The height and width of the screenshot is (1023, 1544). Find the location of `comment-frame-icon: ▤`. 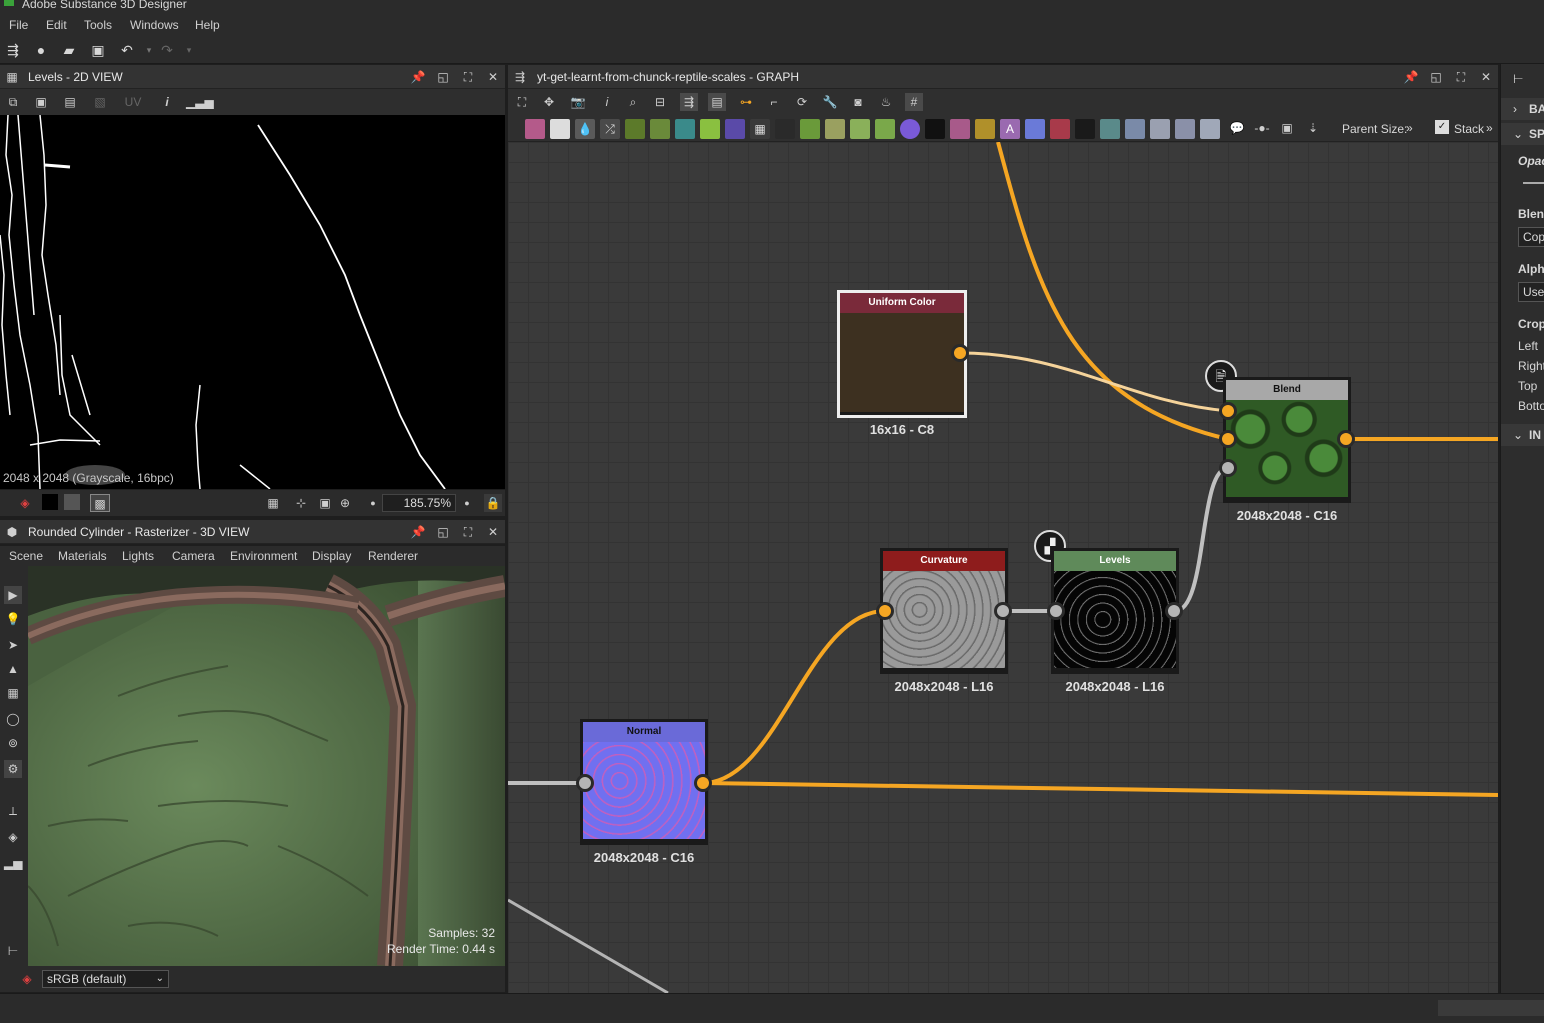

comment-frame-icon: ▤ is located at coordinates (717, 102).